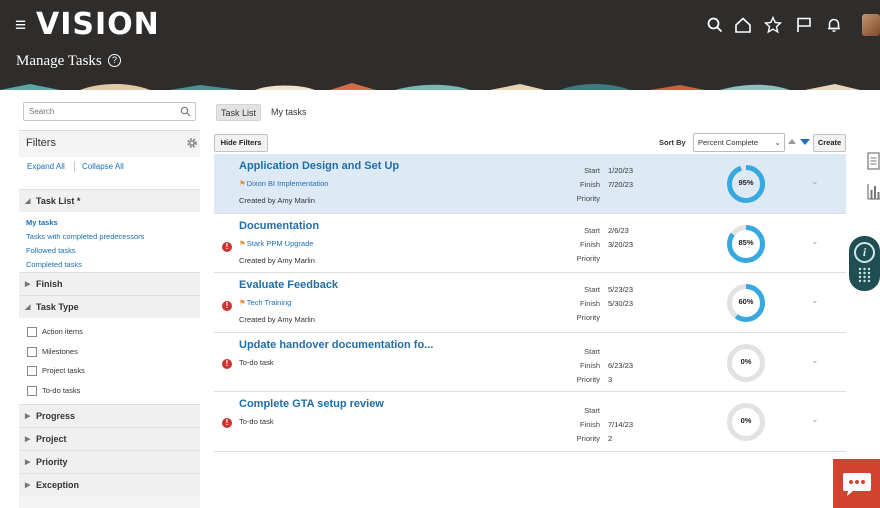  Describe the element at coordinates (792, 141) in the screenshot. I see `sort-ascending-icon` at that location.